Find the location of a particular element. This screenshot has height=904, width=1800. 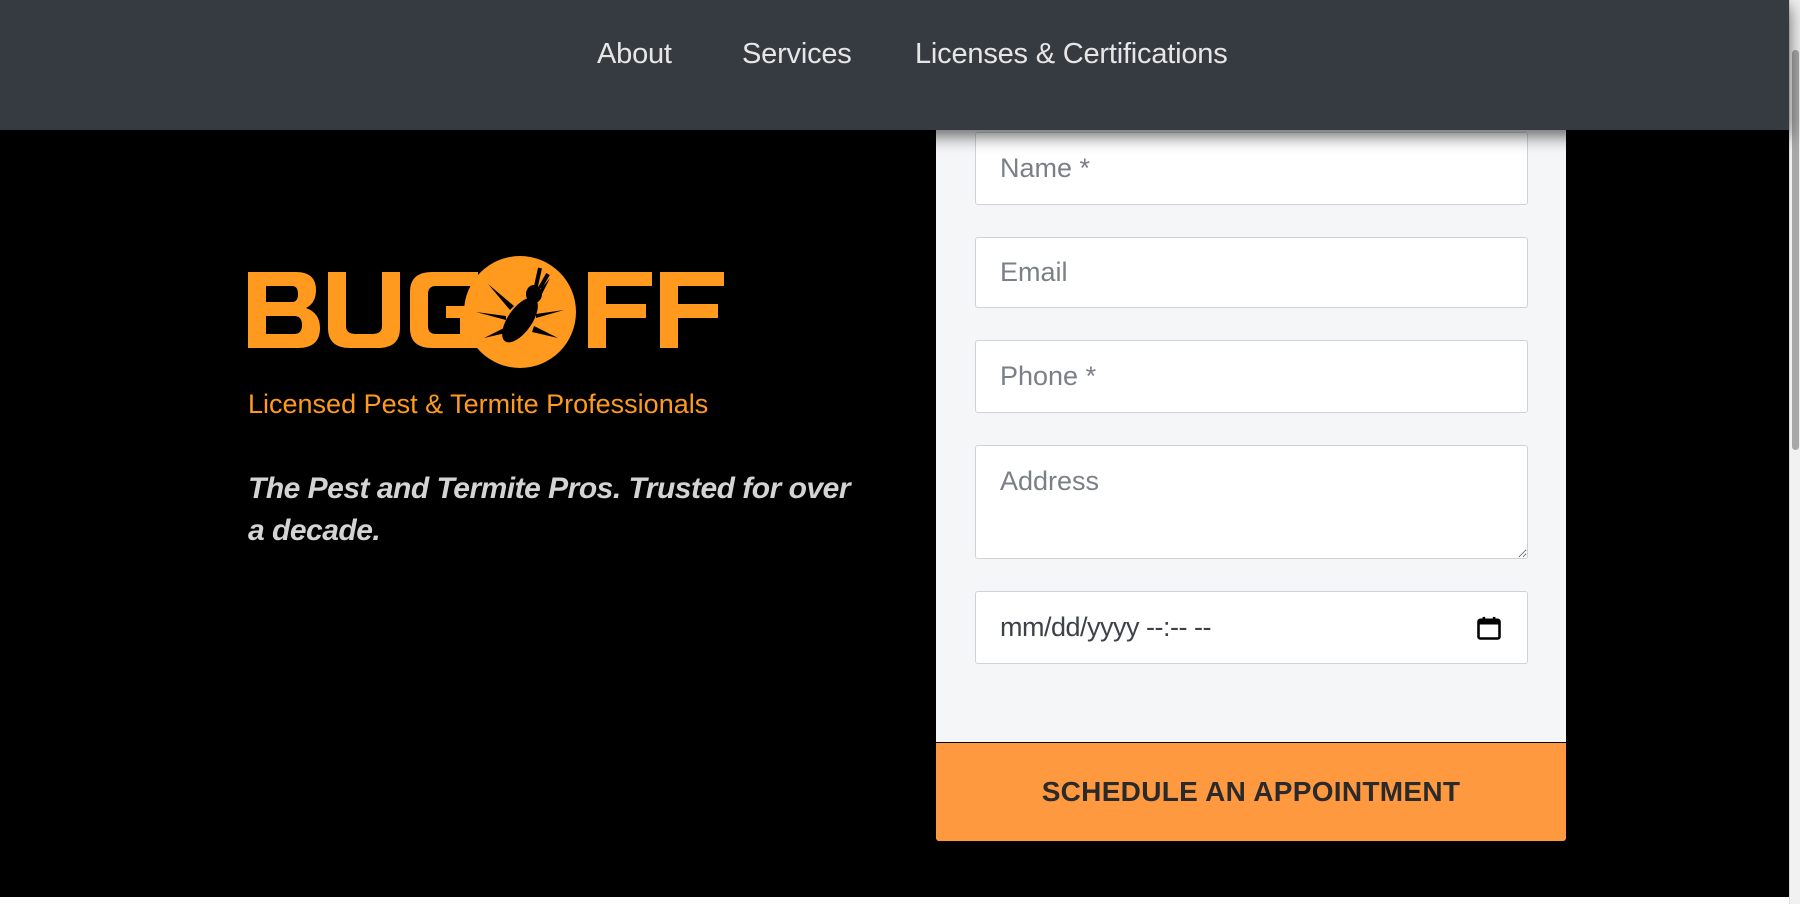

schedule-appointment-button: SCHEDULE AN APPOINTMENT is located at coordinates (1251, 792).